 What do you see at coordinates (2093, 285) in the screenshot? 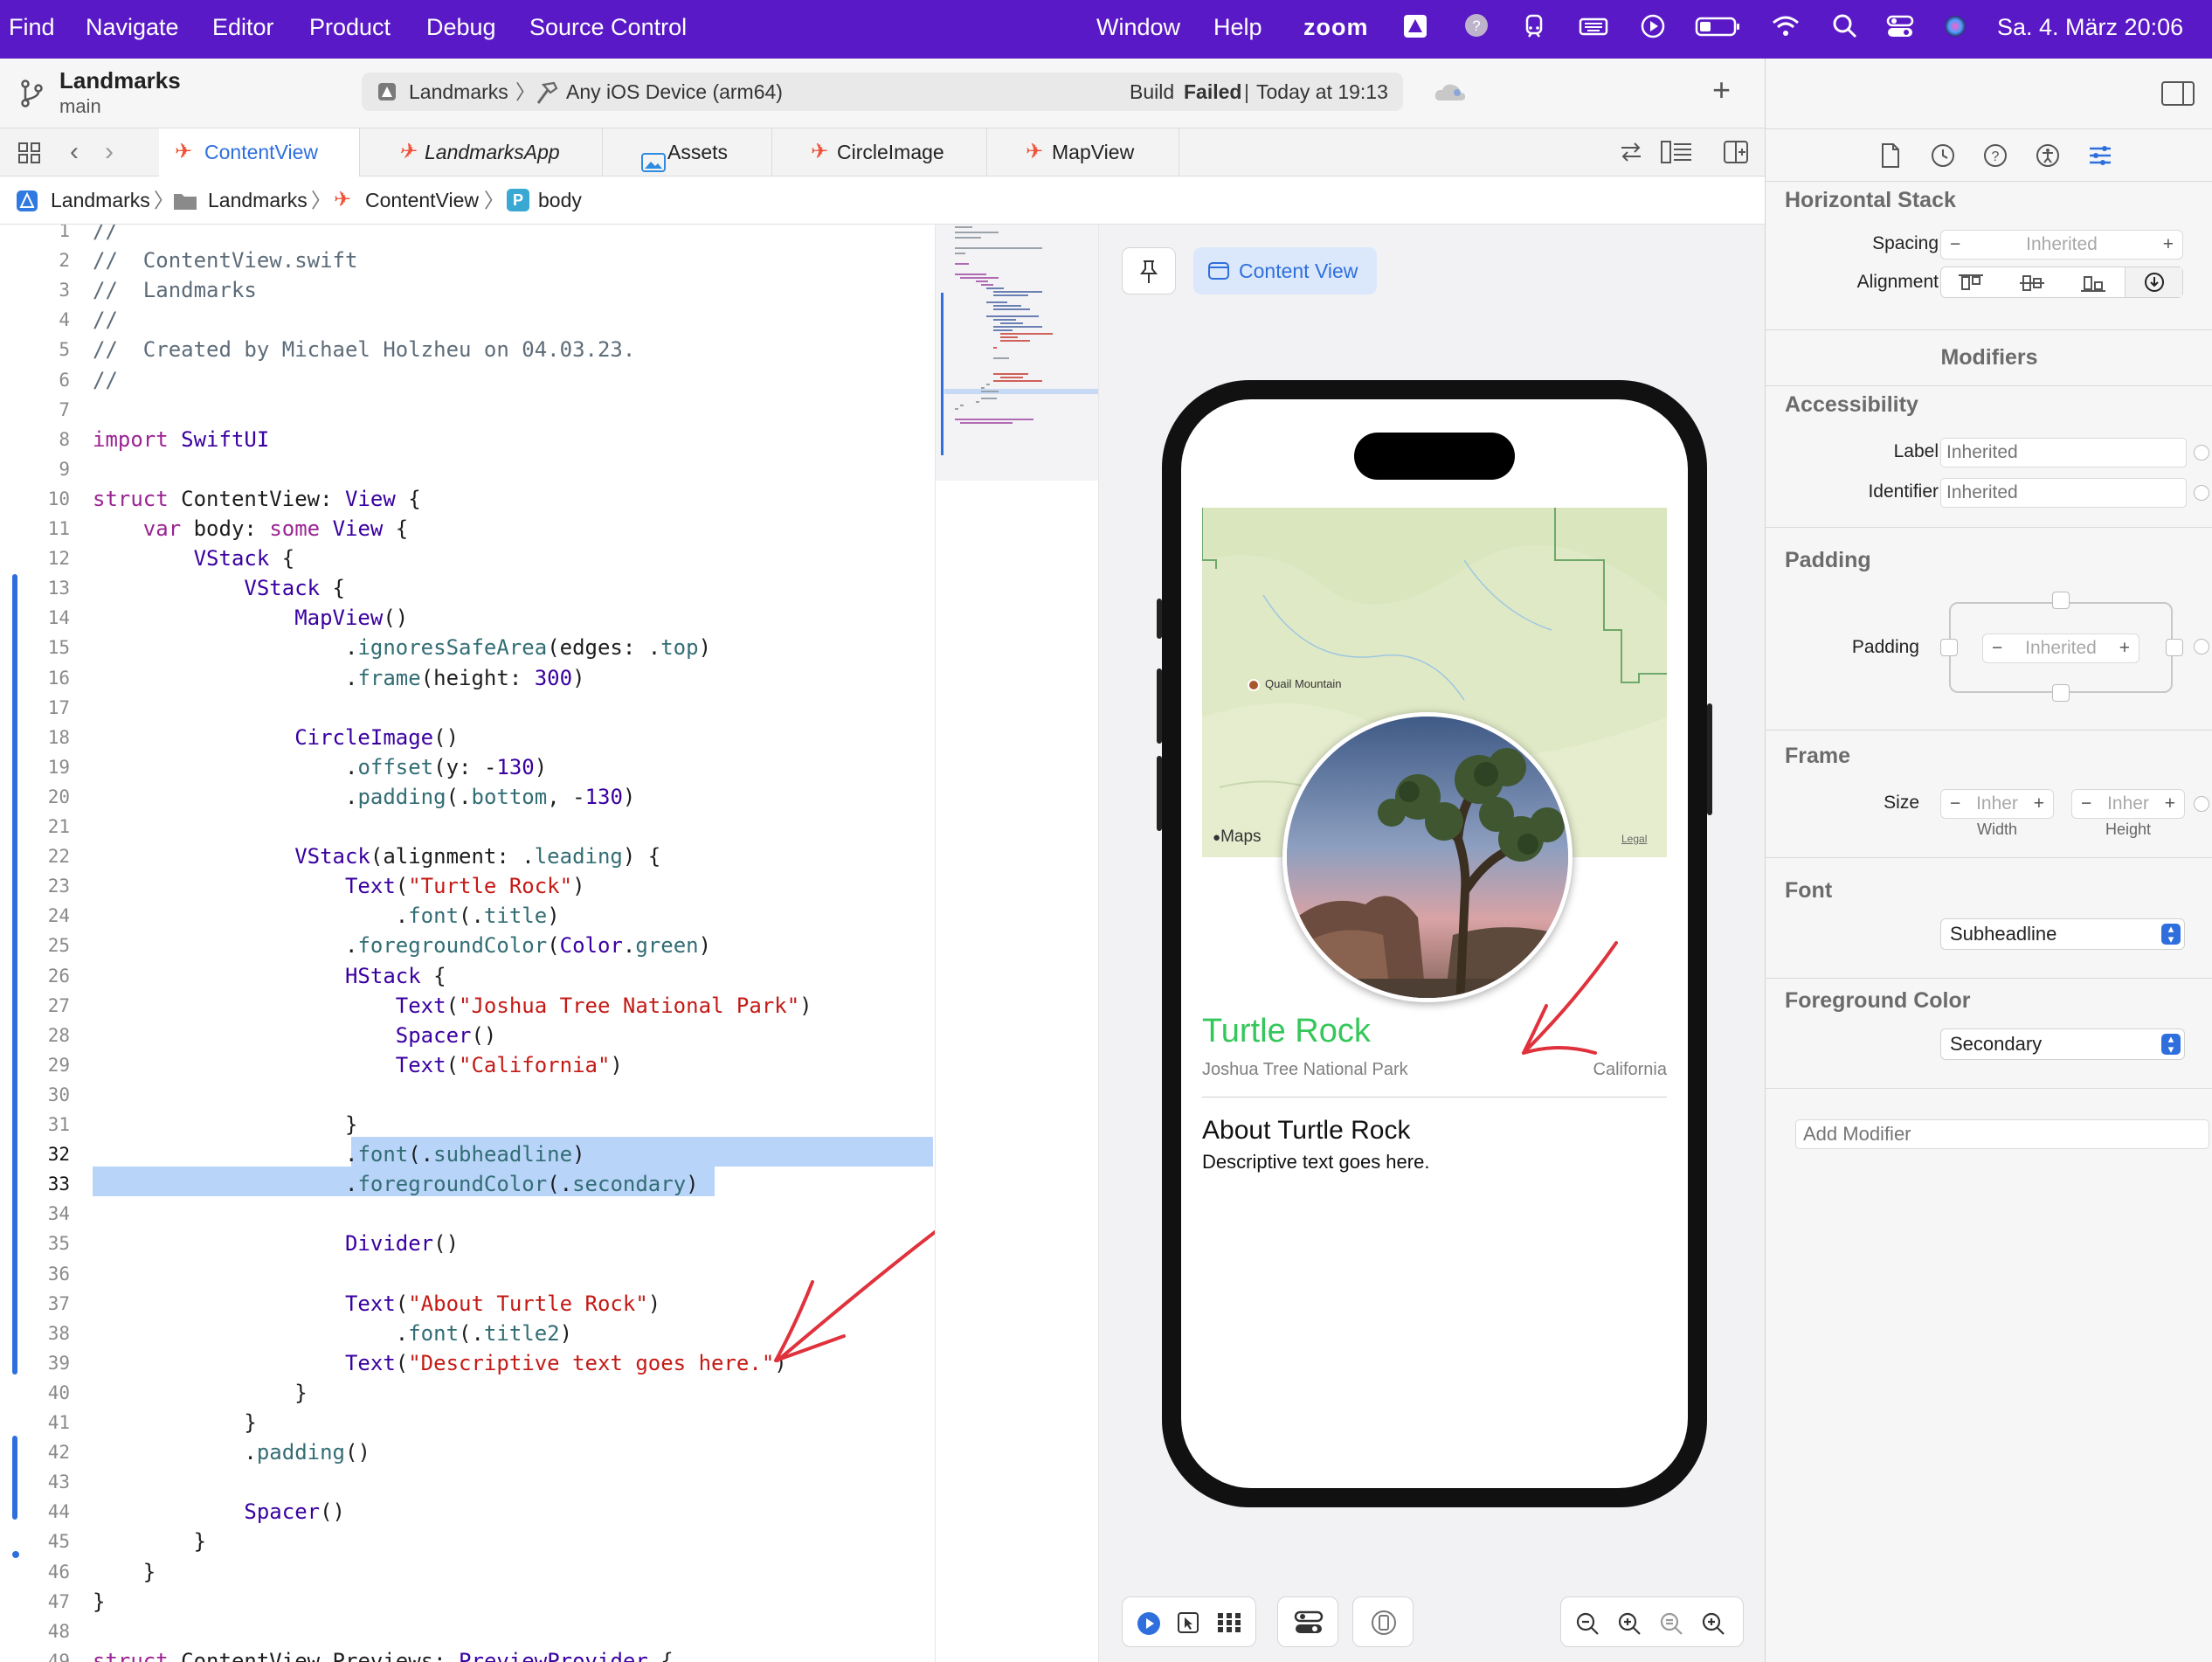
I see `align-bottom-icon` at bounding box center [2093, 285].